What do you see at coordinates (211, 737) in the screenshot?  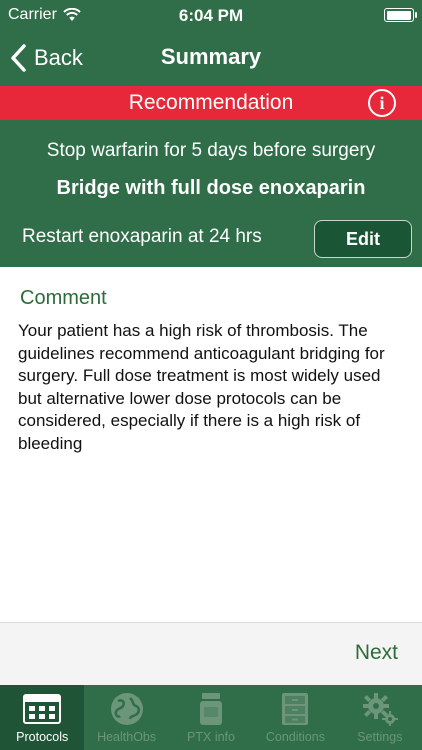 I see `tab-label: PTX info` at bounding box center [211, 737].